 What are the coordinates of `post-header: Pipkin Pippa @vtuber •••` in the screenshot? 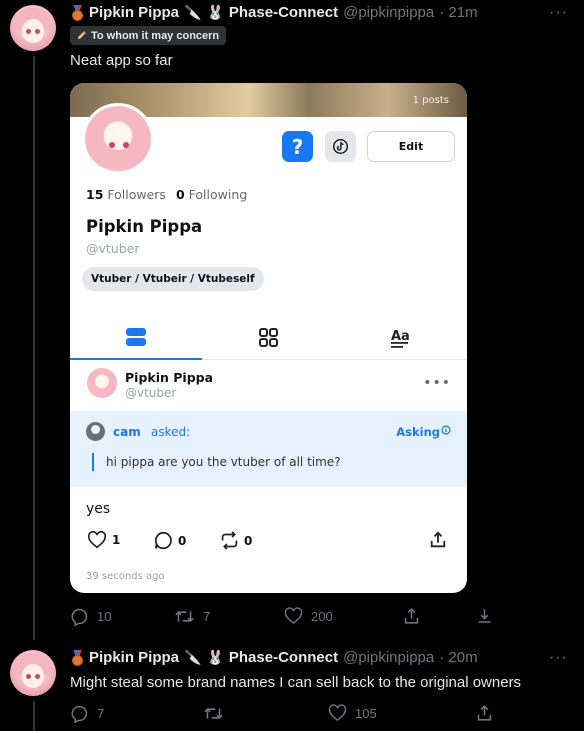 It's located at (268, 387).